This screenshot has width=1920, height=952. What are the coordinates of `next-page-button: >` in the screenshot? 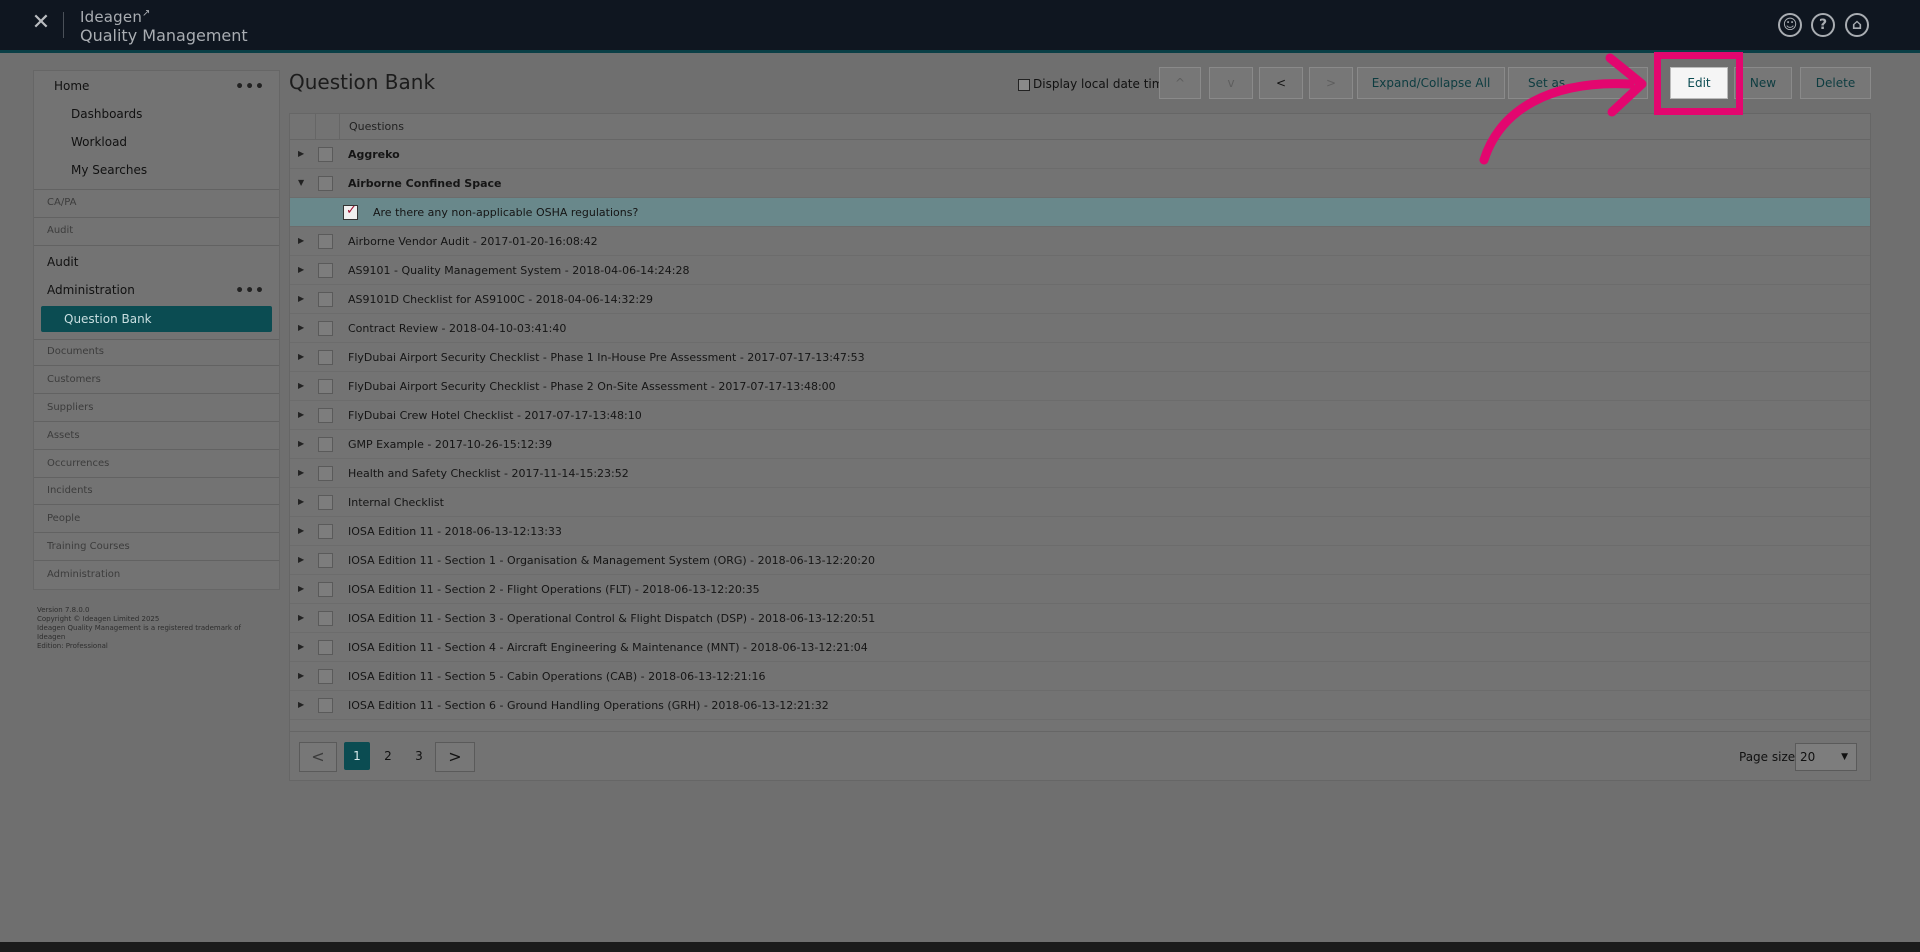 It's located at (455, 757).